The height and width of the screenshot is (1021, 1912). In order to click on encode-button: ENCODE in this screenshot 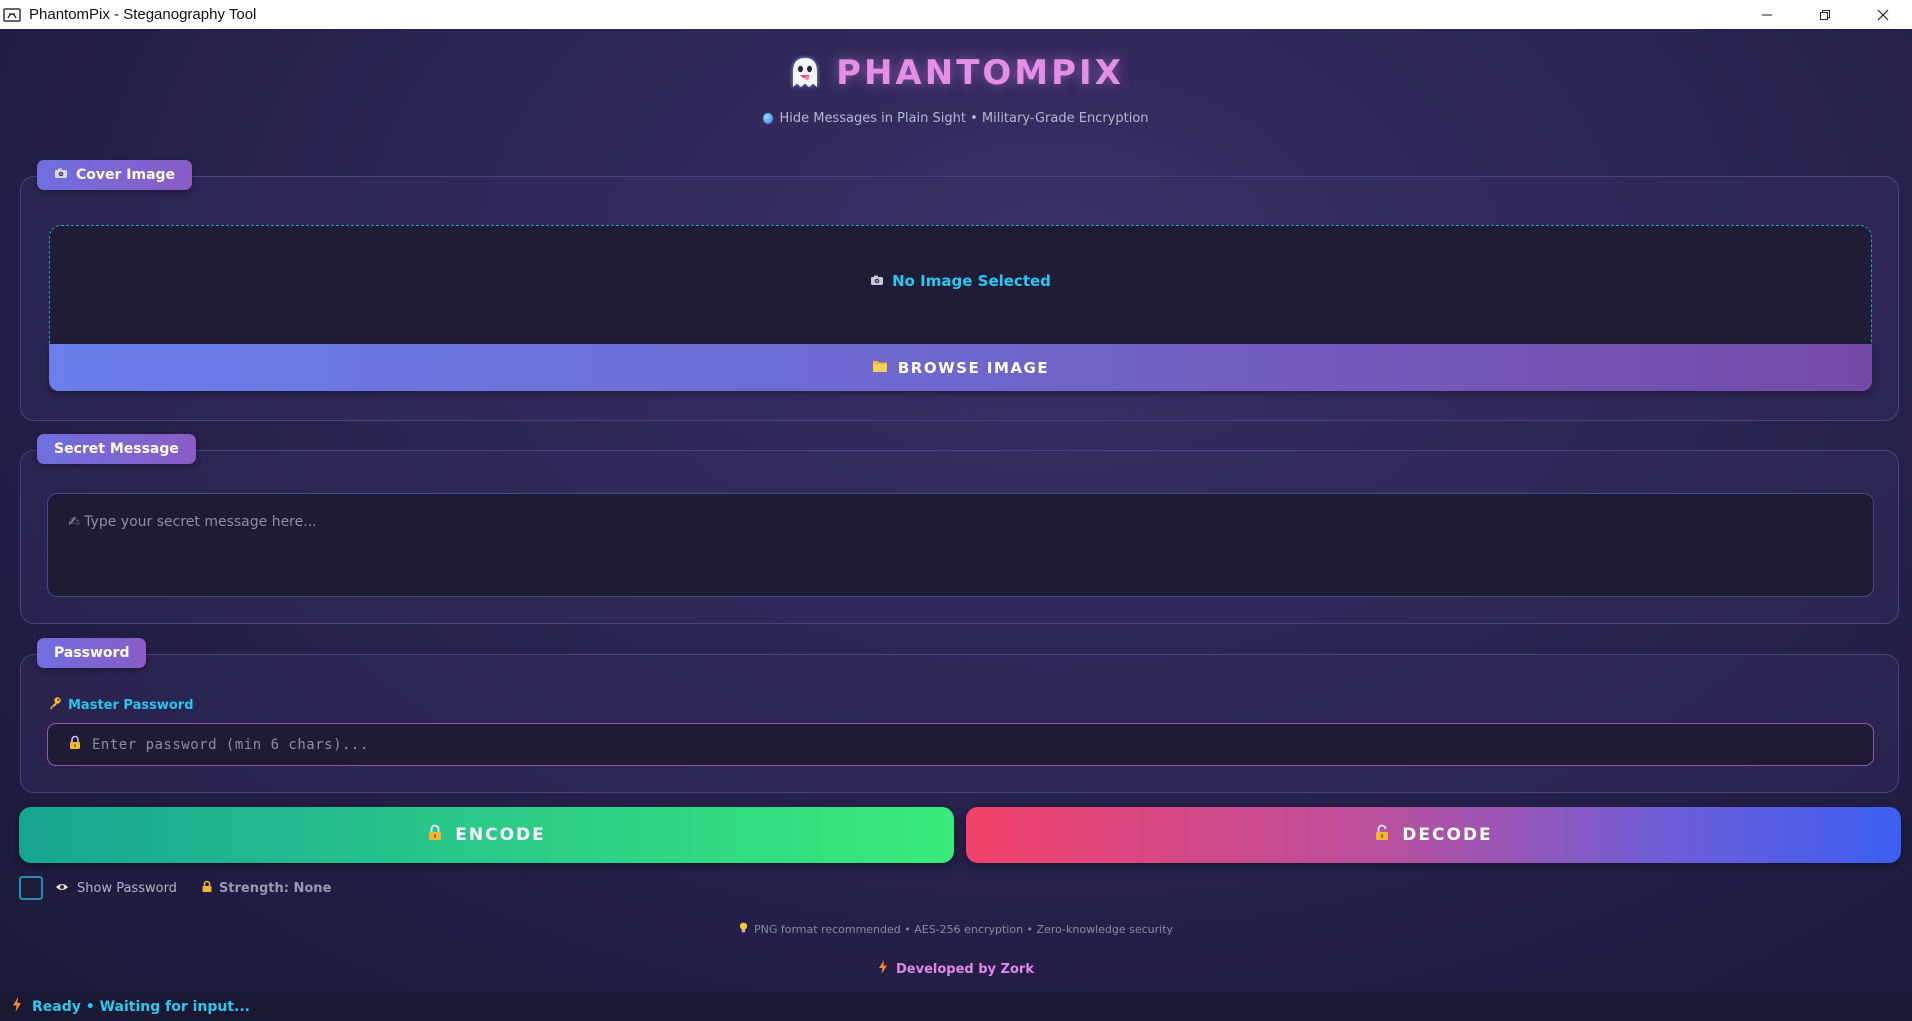, I will do `click(486, 835)`.